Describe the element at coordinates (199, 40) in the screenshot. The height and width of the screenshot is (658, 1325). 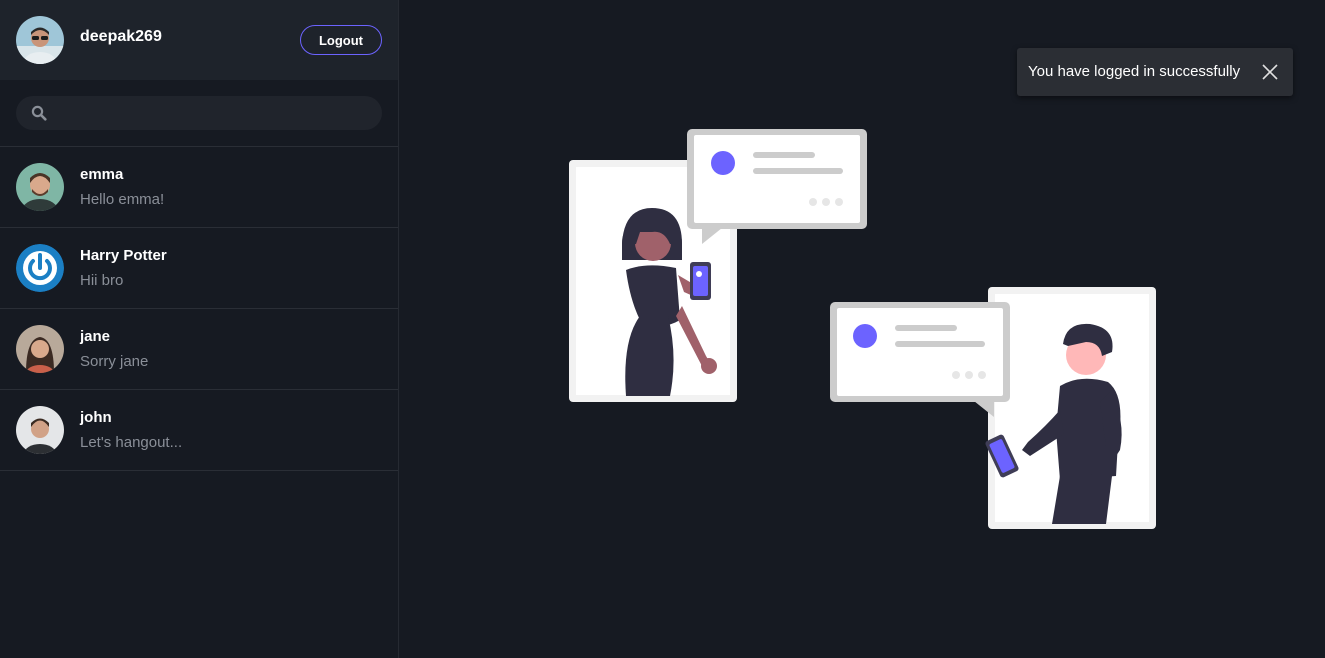
I see `profile-header: deepak269 Logout` at that location.